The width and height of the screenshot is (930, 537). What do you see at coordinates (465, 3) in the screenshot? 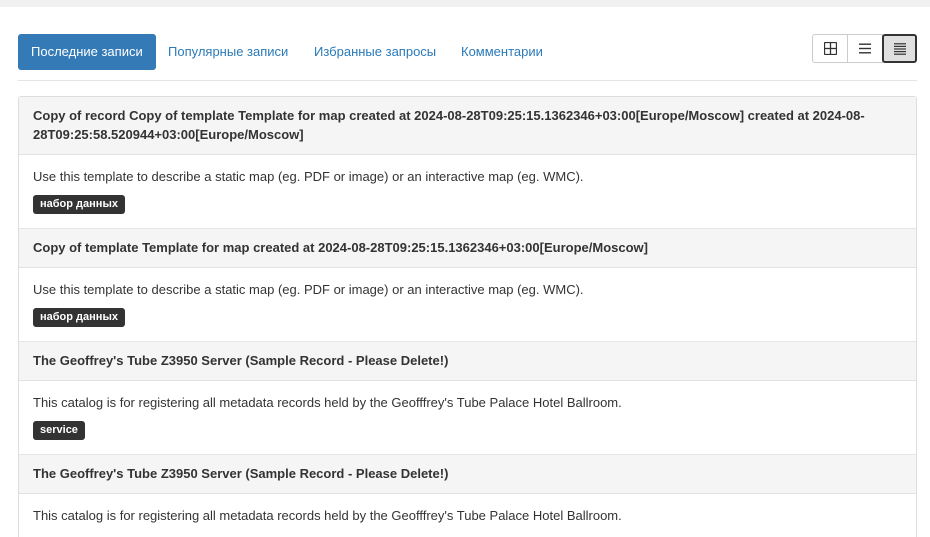
I see `top-strip` at bounding box center [465, 3].